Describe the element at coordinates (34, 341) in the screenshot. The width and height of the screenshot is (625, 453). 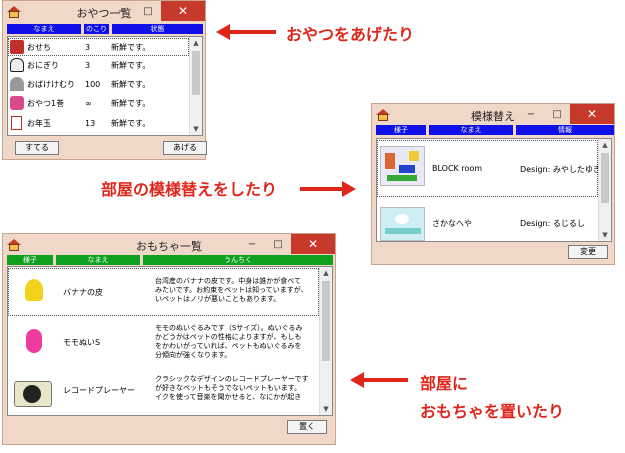
I see `pink-bear-plush-icon` at that location.